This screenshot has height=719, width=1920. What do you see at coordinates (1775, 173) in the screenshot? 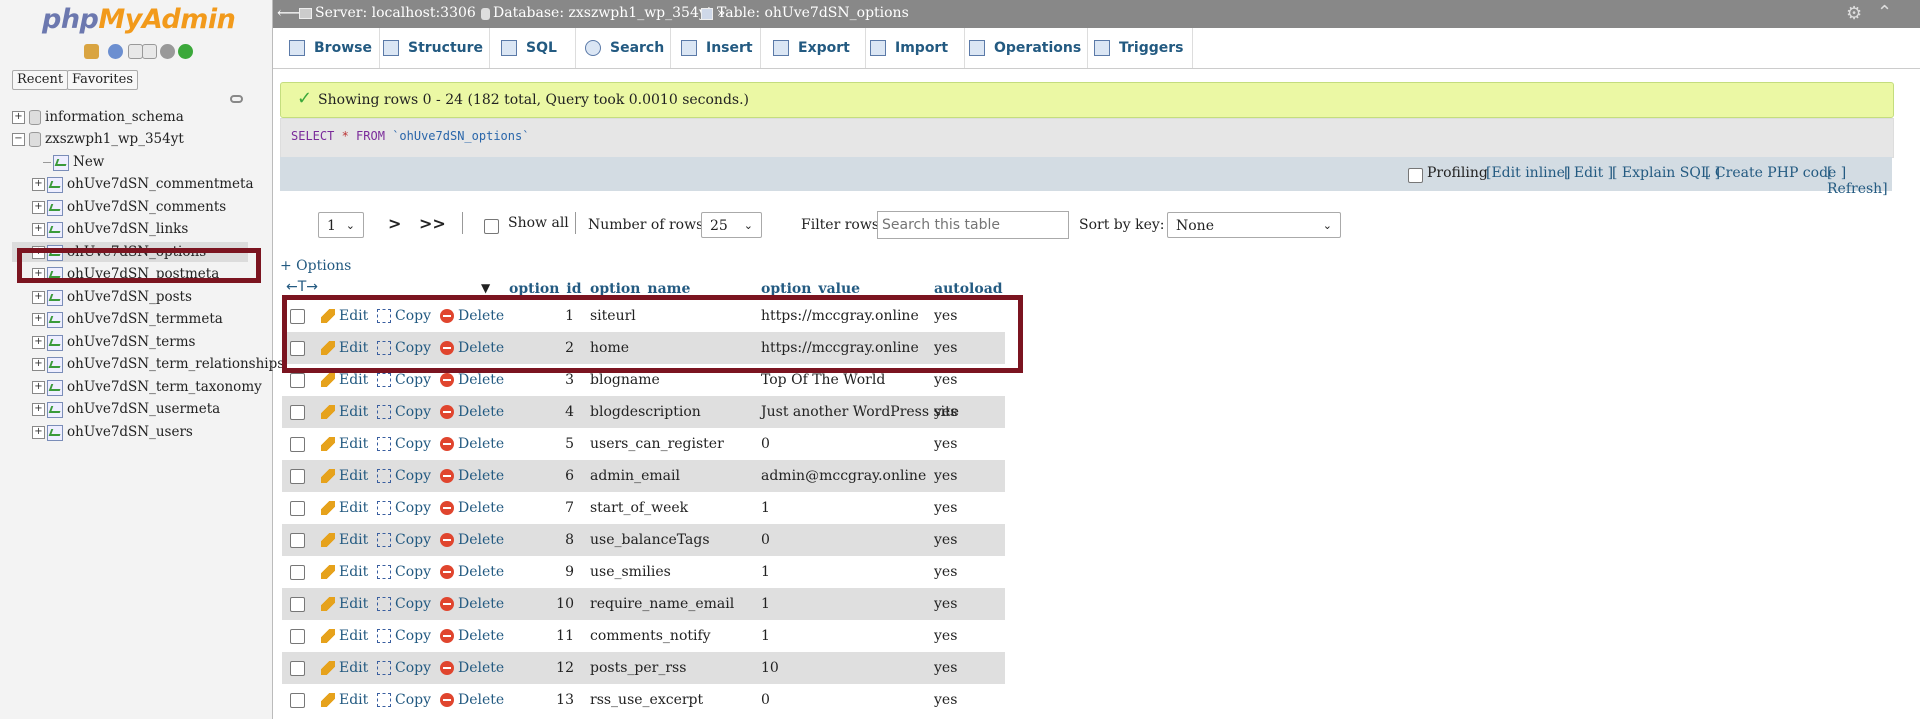
I see `create-php-code-link: [ Create PHP code ]` at bounding box center [1775, 173].